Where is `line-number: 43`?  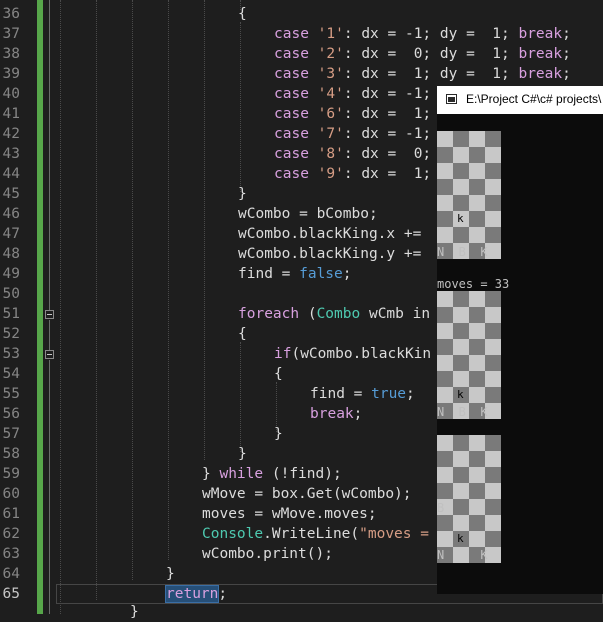
line-number: 43 is located at coordinates (11, 154).